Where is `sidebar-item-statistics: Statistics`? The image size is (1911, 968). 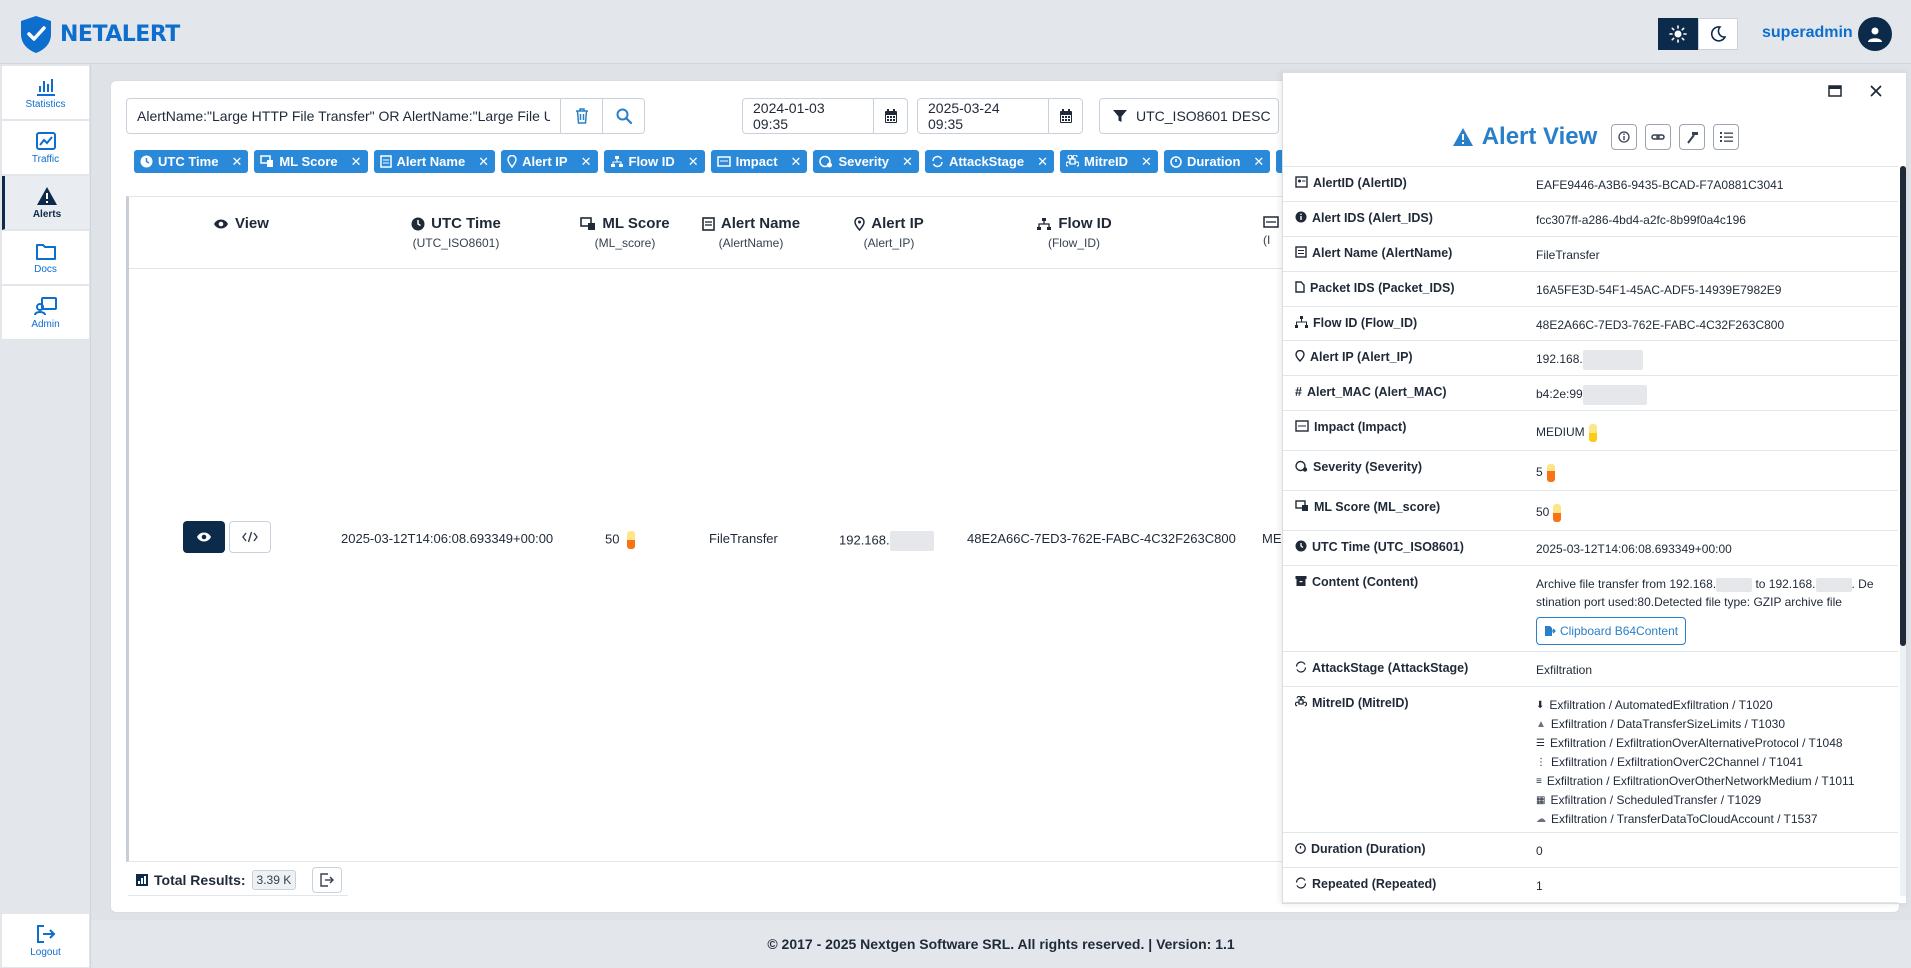
sidebar-item-statistics: Statistics is located at coordinates (45, 93).